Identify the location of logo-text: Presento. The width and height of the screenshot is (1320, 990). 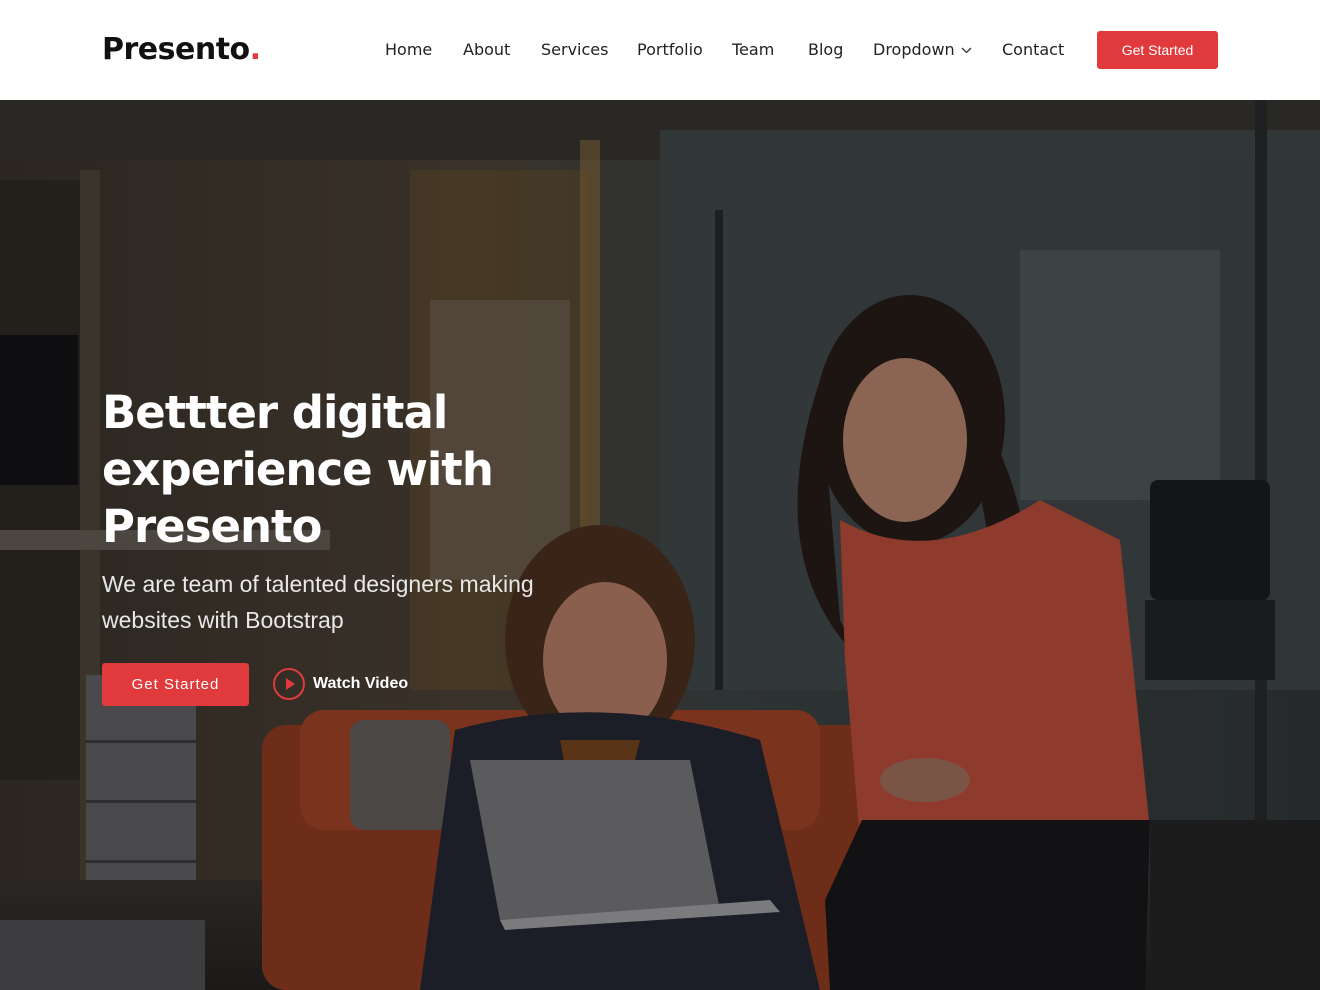
(176, 49).